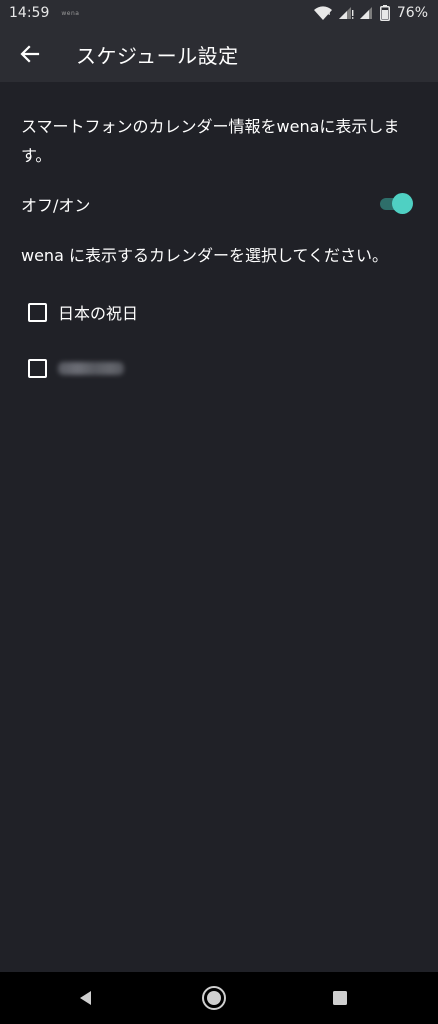 The height and width of the screenshot is (1024, 438). I want to click on toggle-label: オフ/オン, so click(56, 205).